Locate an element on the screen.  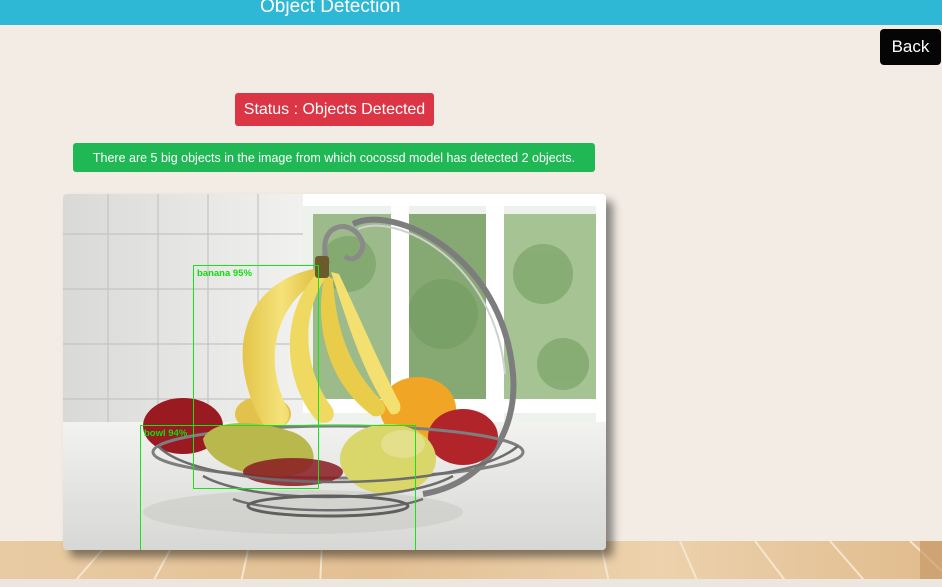
page-bottom-strip is located at coordinates (471, 583).